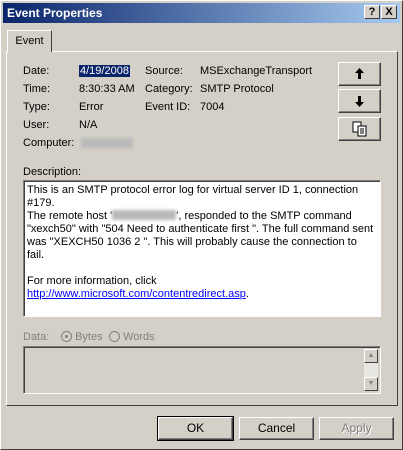 The height and width of the screenshot is (450, 403). What do you see at coordinates (371, 384) in the screenshot?
I see `scroll-down-icon: ▼` at bounding box center [371, 384].